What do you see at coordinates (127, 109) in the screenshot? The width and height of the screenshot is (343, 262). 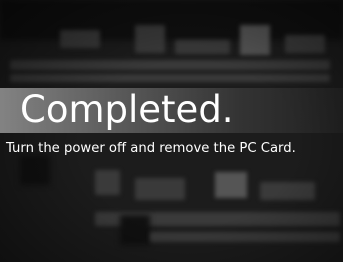 I see `page-title: Completed.` at bounding box center [127, 109].